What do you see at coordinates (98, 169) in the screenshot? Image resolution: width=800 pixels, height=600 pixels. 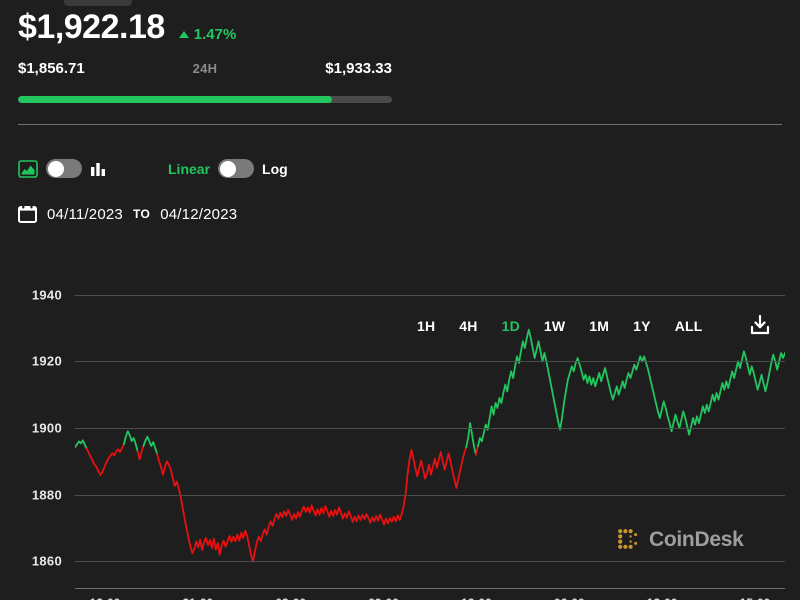 I see `bar-chart-icon` at bounding box center [98, 169].